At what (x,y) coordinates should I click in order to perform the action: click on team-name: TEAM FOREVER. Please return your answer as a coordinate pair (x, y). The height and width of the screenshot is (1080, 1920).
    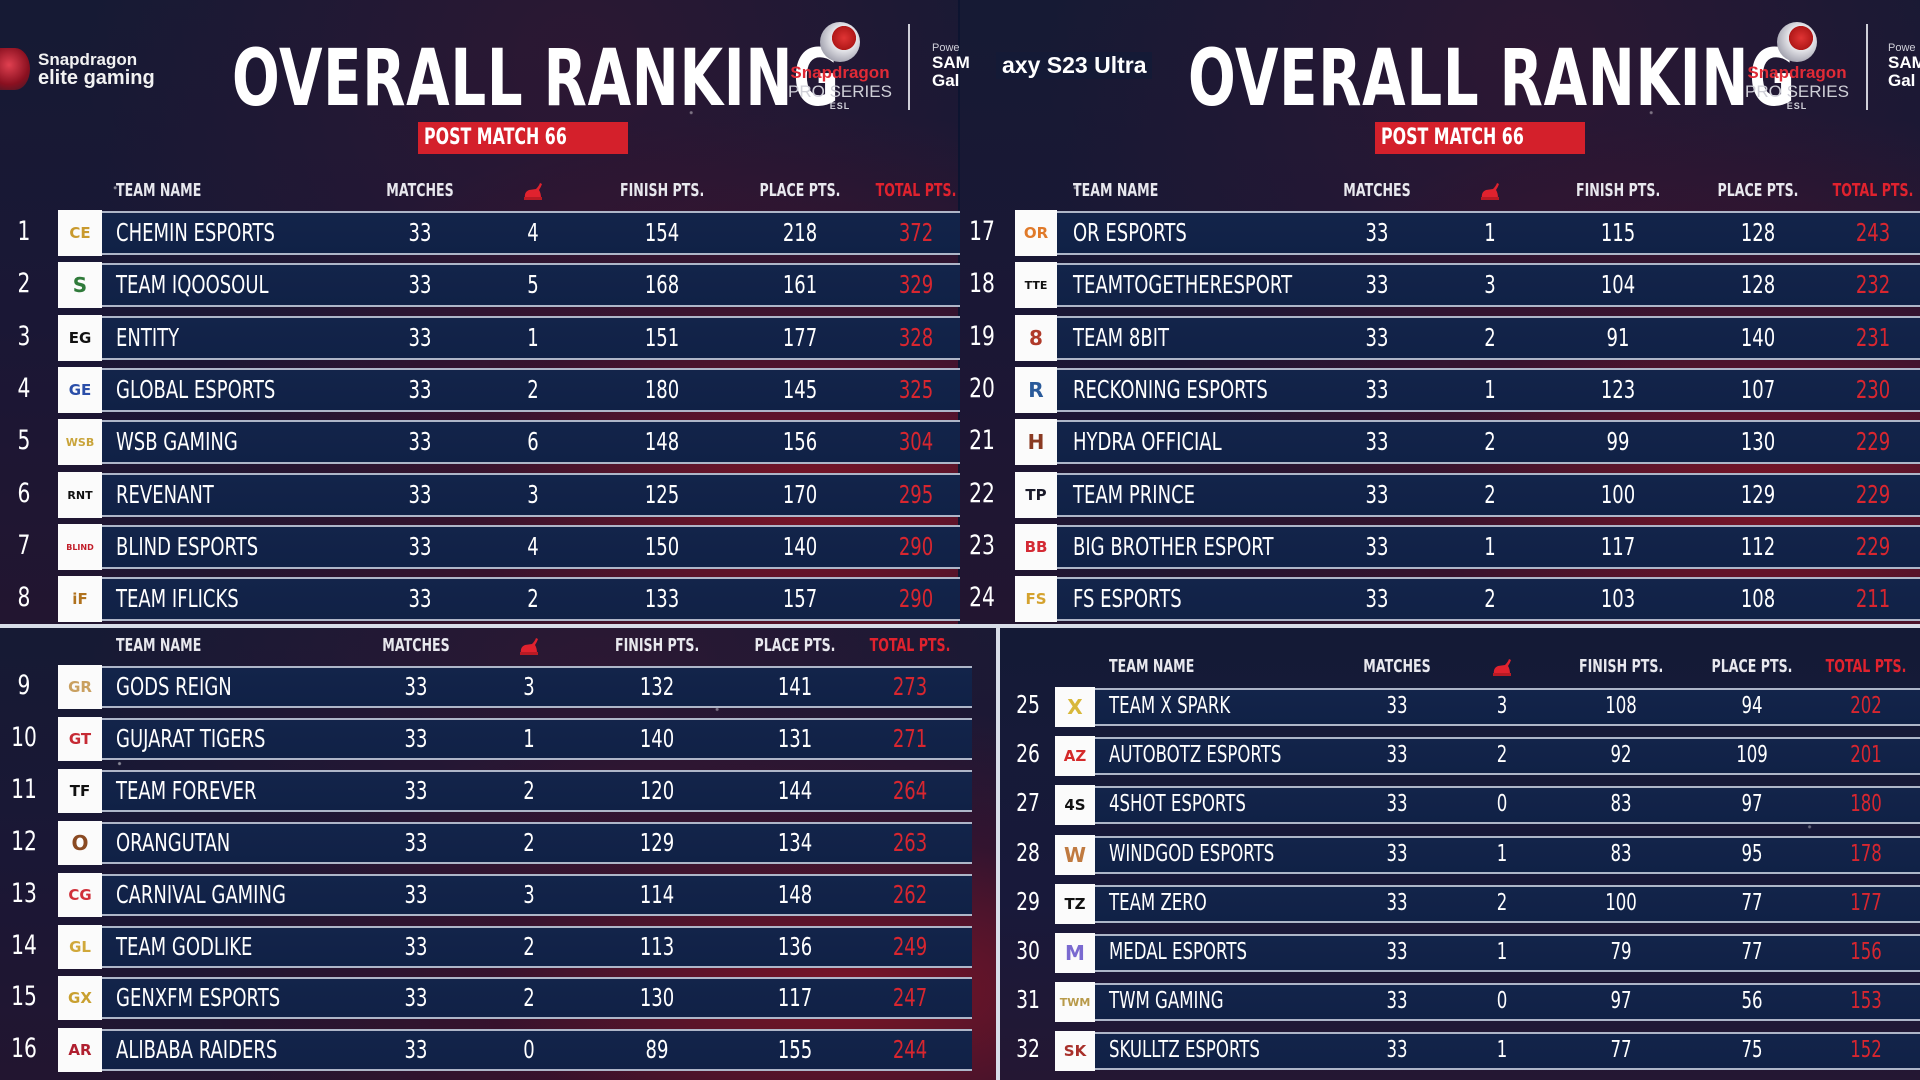
    Looking at the image, I should click on (186, 790).